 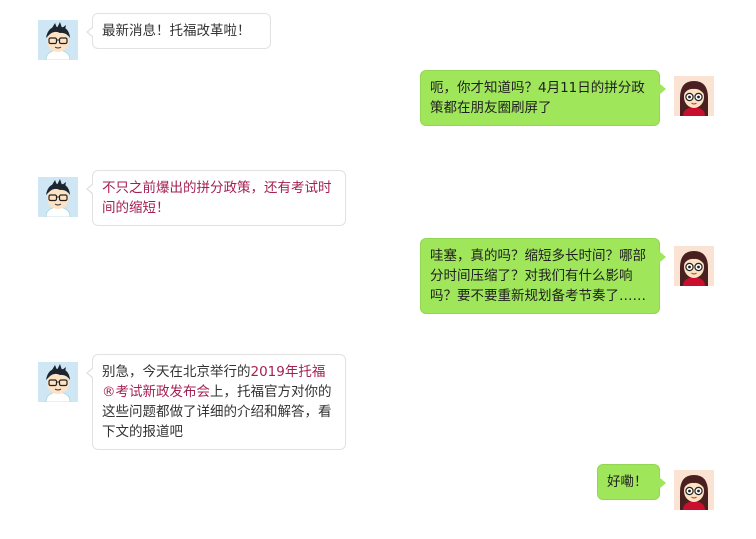 I want to click on message-text: 好嘞！, so click(x=627, y=482).